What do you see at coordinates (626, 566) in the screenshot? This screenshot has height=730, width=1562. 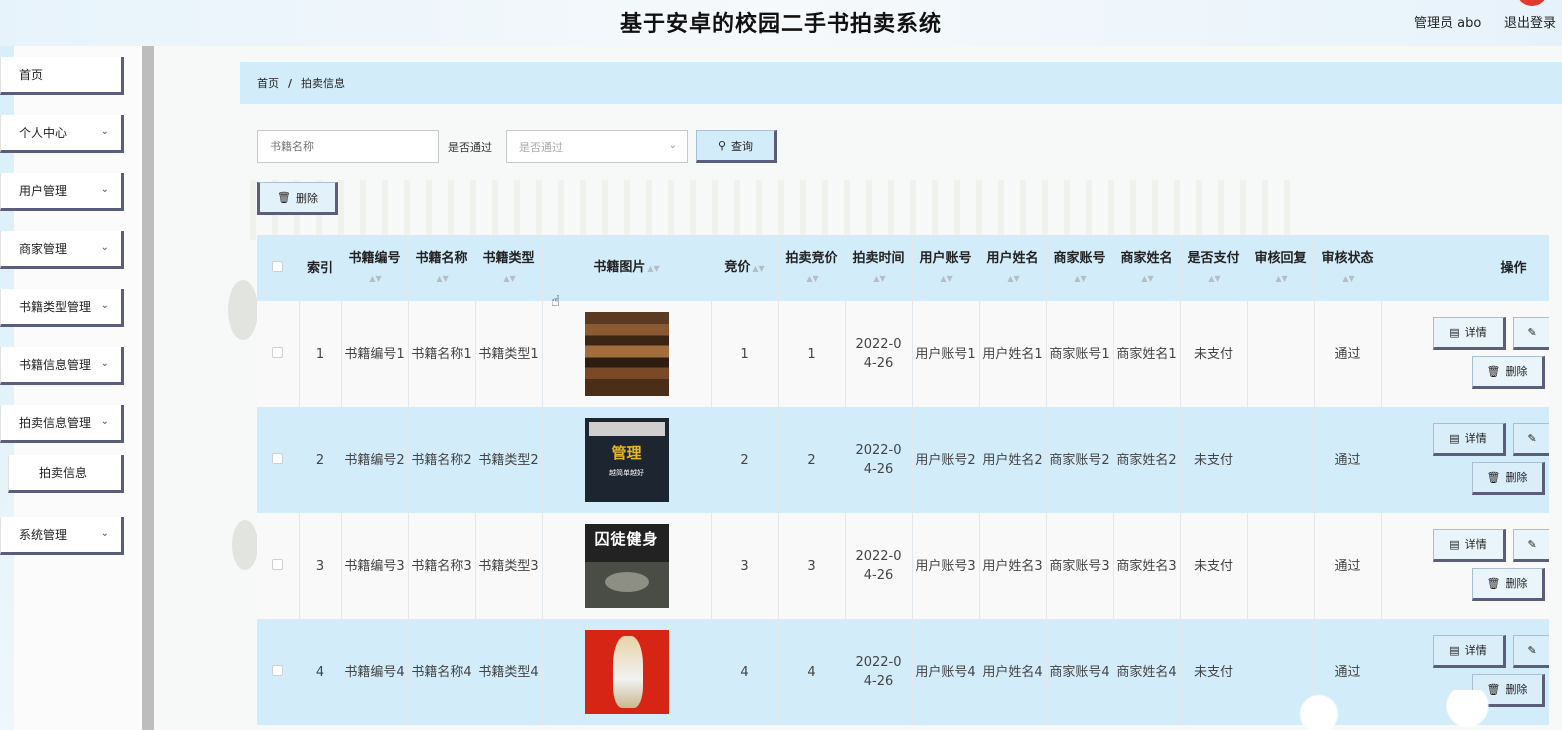 I see `book-cover-image: 囚徒健身` at bounding box center [626, 566].